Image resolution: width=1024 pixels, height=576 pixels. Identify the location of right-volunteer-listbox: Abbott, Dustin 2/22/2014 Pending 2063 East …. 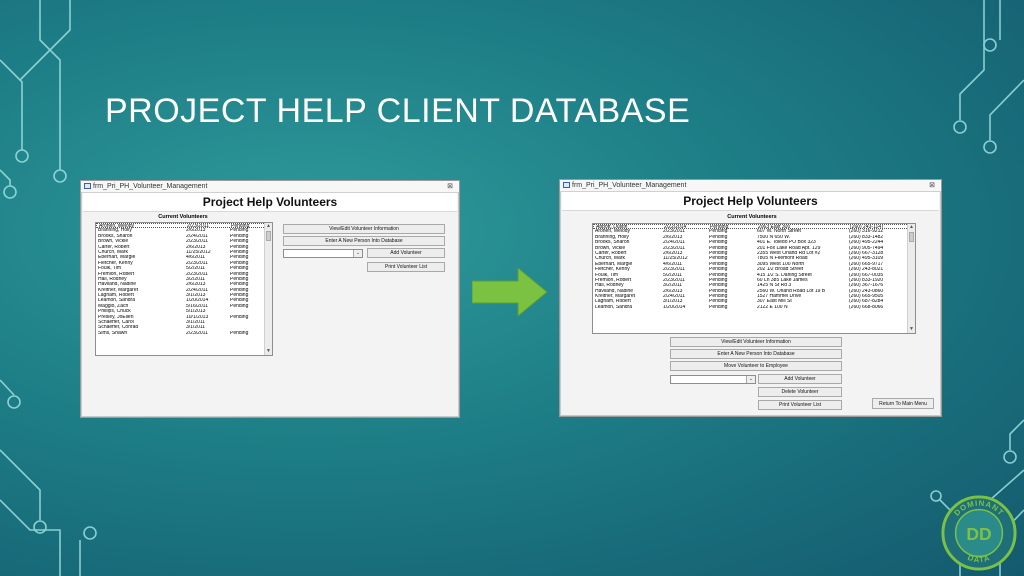
(754, 278).